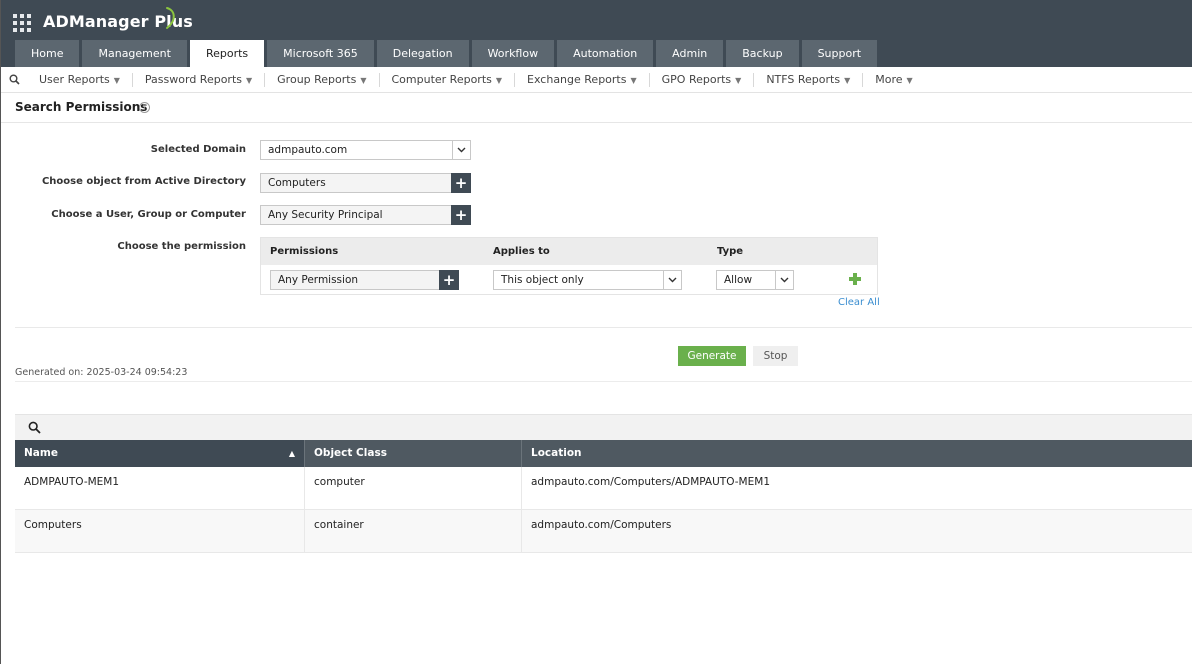  What do you see at coordinates (34, 427) in the screenshot?
I see `search-icon` at bounding box center [34, 427].